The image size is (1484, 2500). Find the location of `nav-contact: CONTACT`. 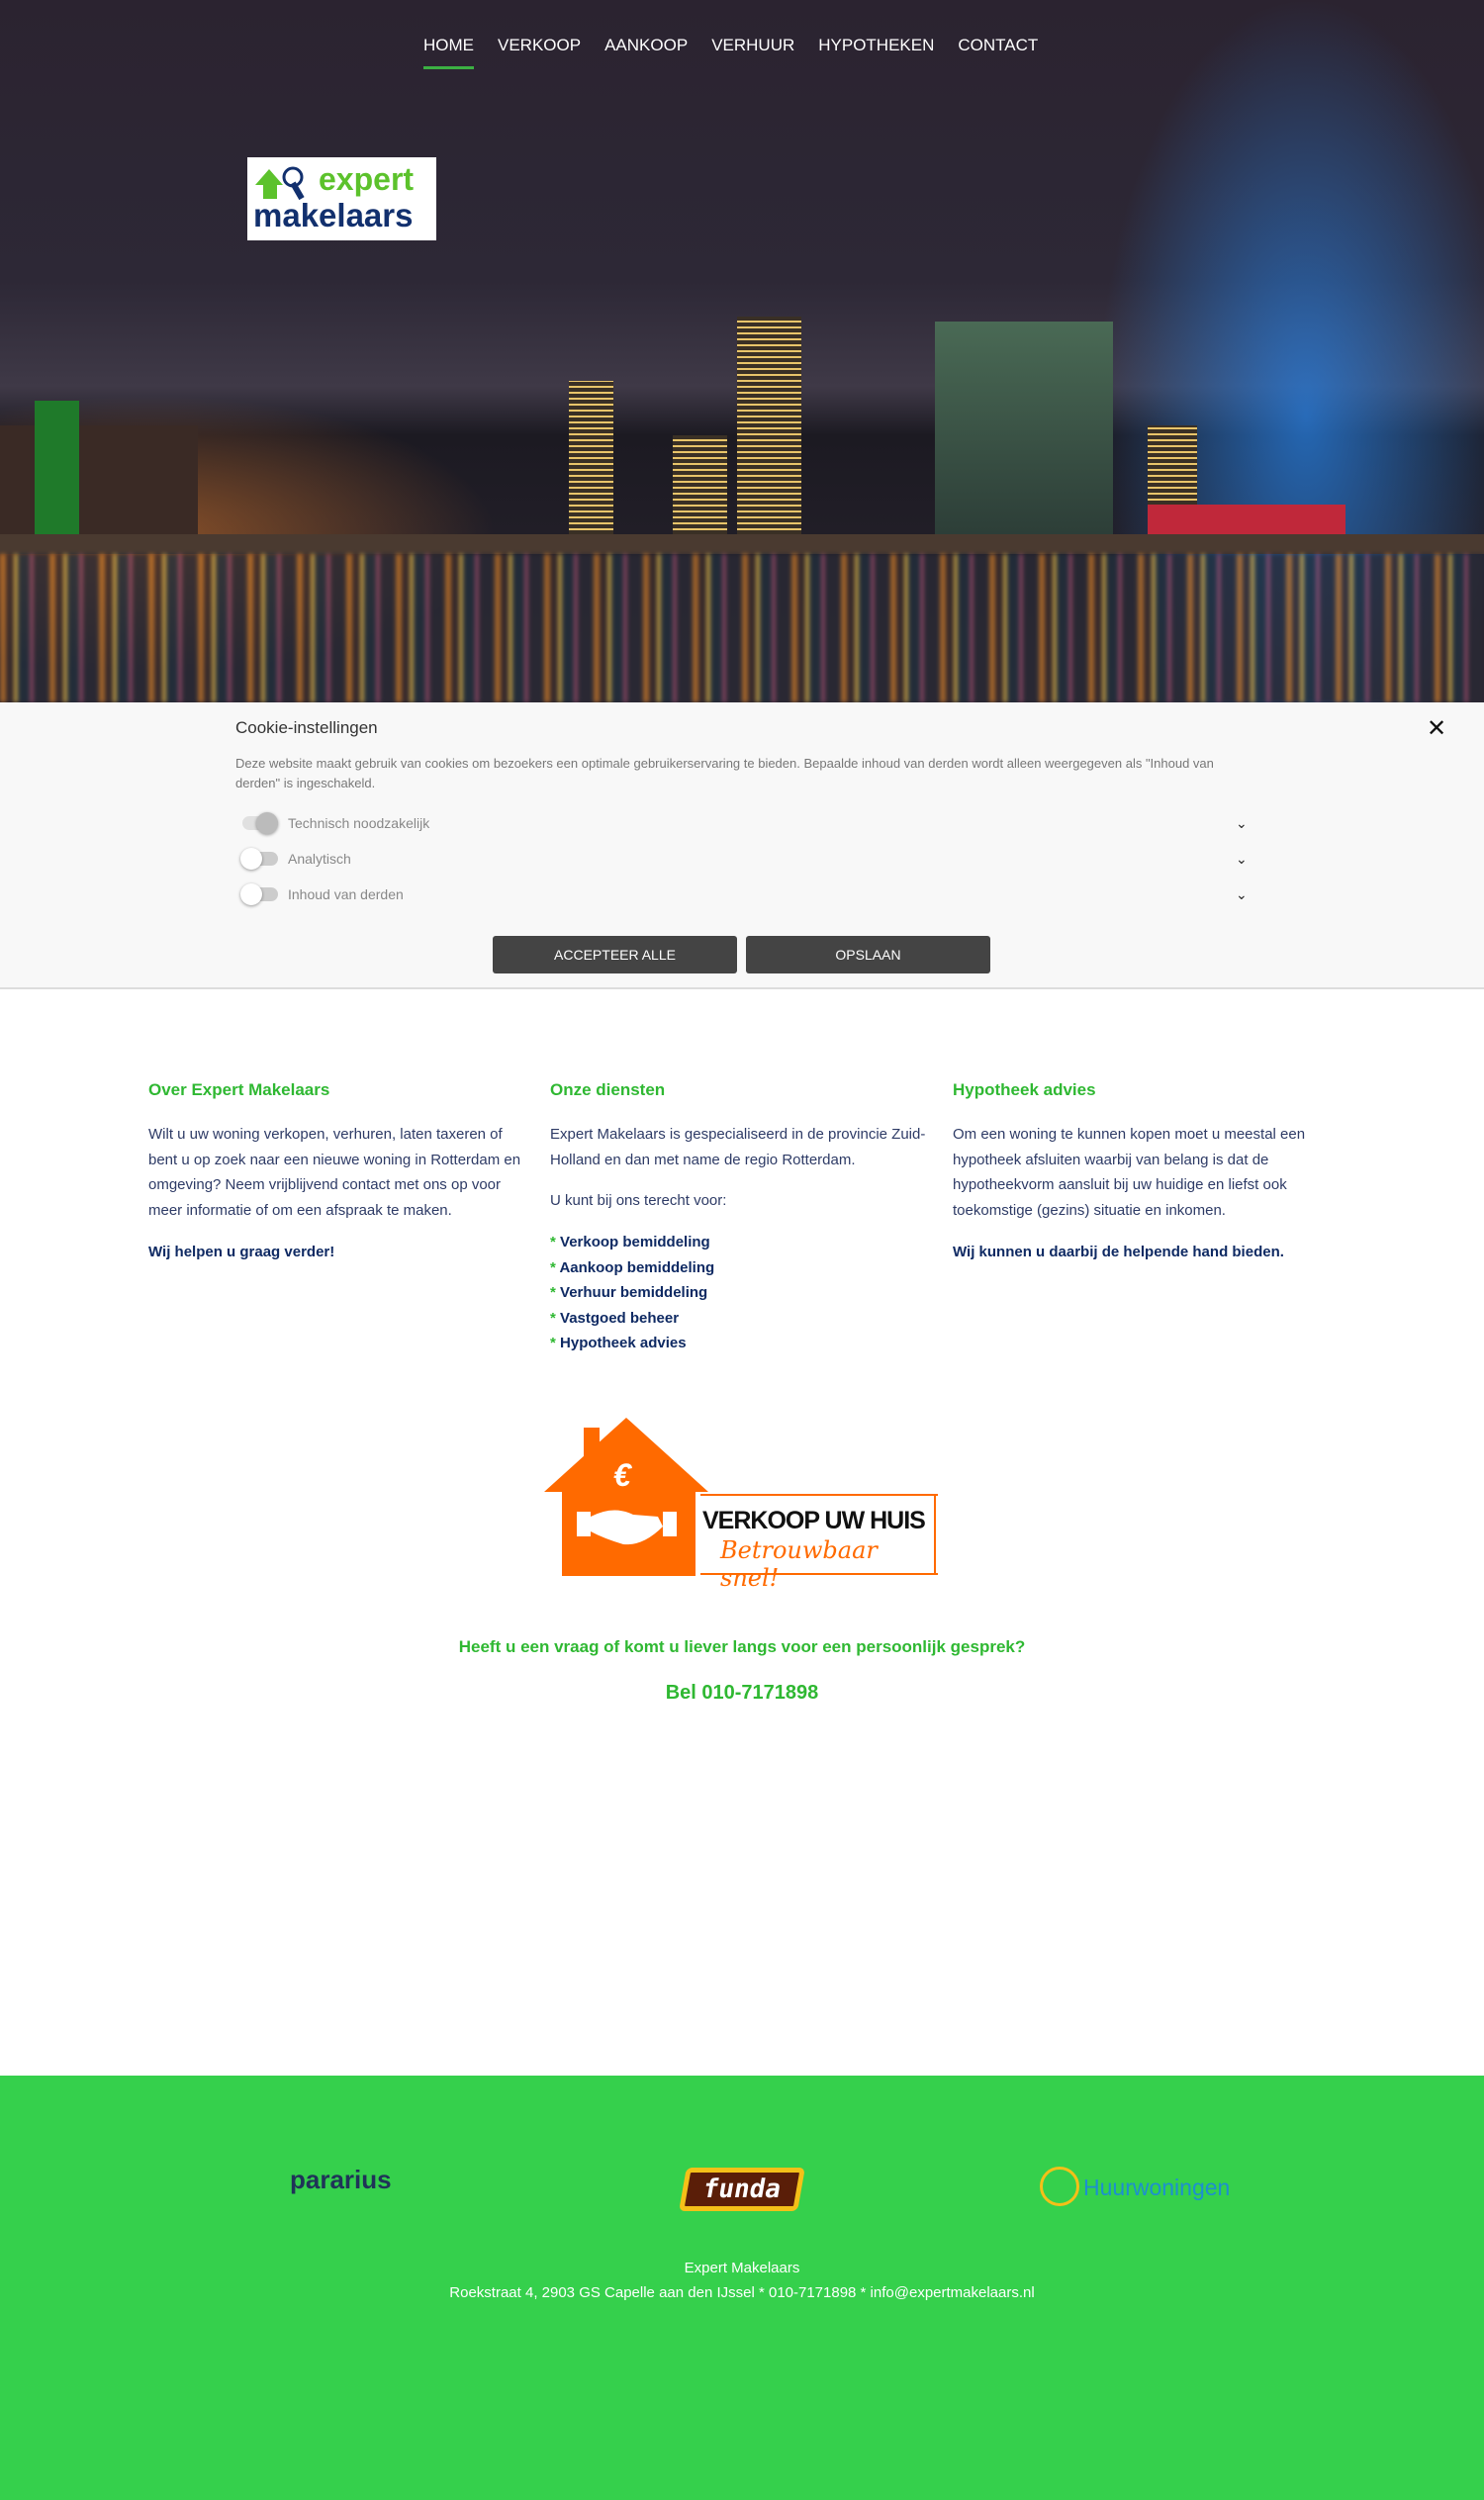

nav-contact: CONTACT is located at coordinates (998, 52).